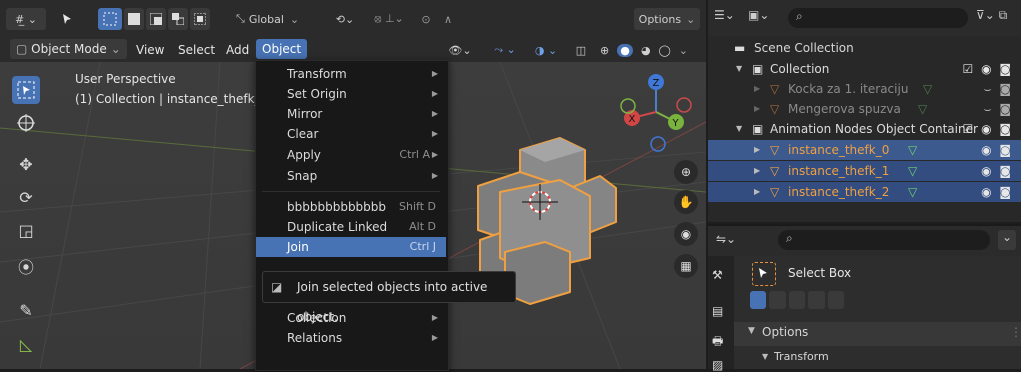 This screenshot has height=372, width=1021. Describe the element at coordinates (448, 19) in the screenshot. I see `falloff-dropdown: ∧` at that location.